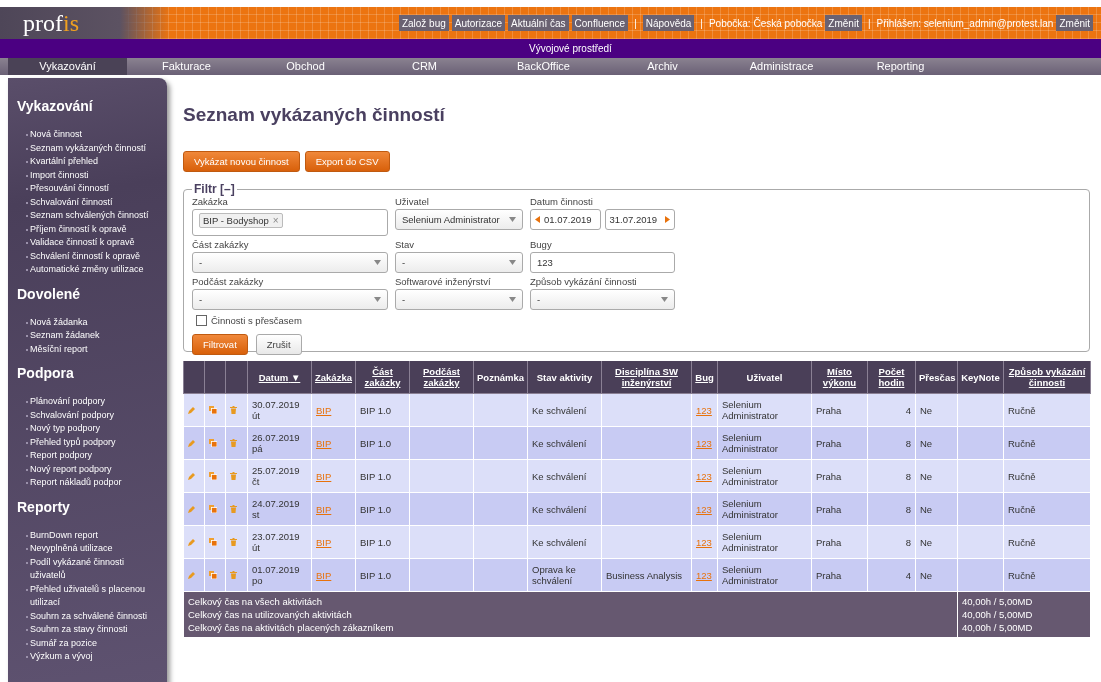  Describe the element at coordinates (900, 66) in the screenshot. I see `nav-tab: Reporting` at that location.